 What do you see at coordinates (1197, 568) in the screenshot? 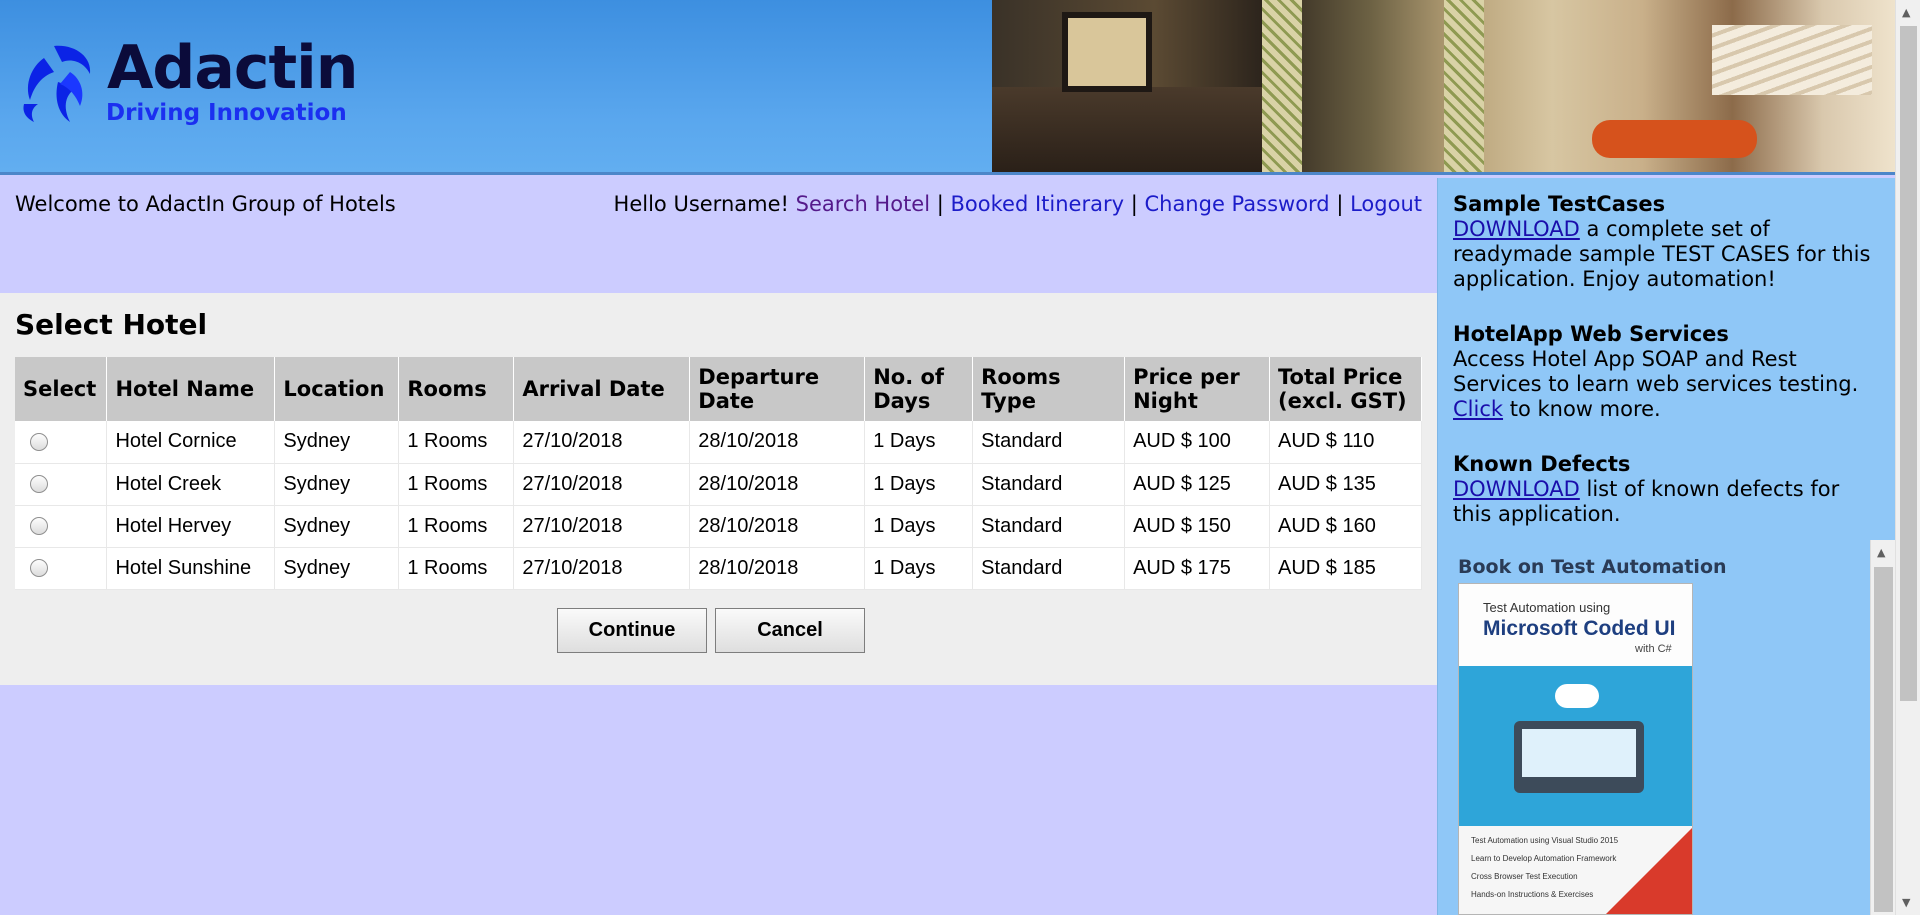
I see `price-per-night-cell: AUD $ 175` at bounding box center [1197, 568].